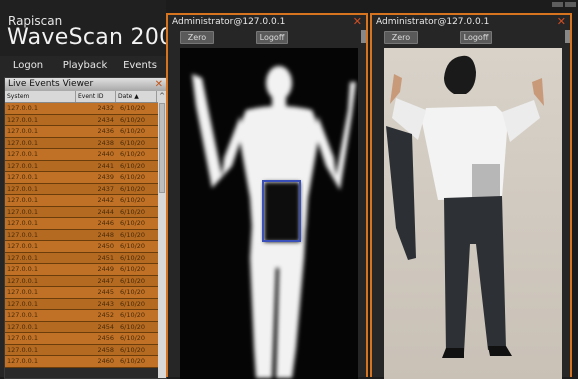  Describe the element at coordinates (85, 132) in the screenshot. I see `table-row: 127.0.0.1 2436 6/10/20` at that location.